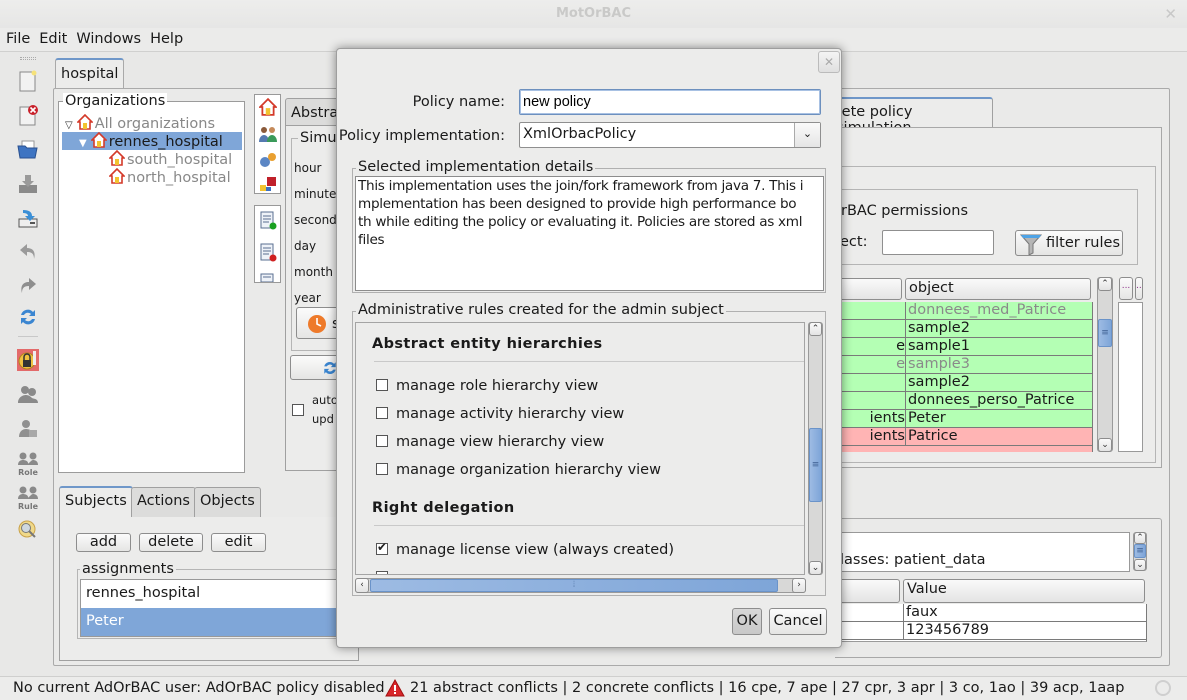 This screenshot has height=700, width=1187. Describe the element at coordinates (152, 141) in the screenshot. I see `tree-item-rennes-hospital: ▼ rennes_hospital` at that location.